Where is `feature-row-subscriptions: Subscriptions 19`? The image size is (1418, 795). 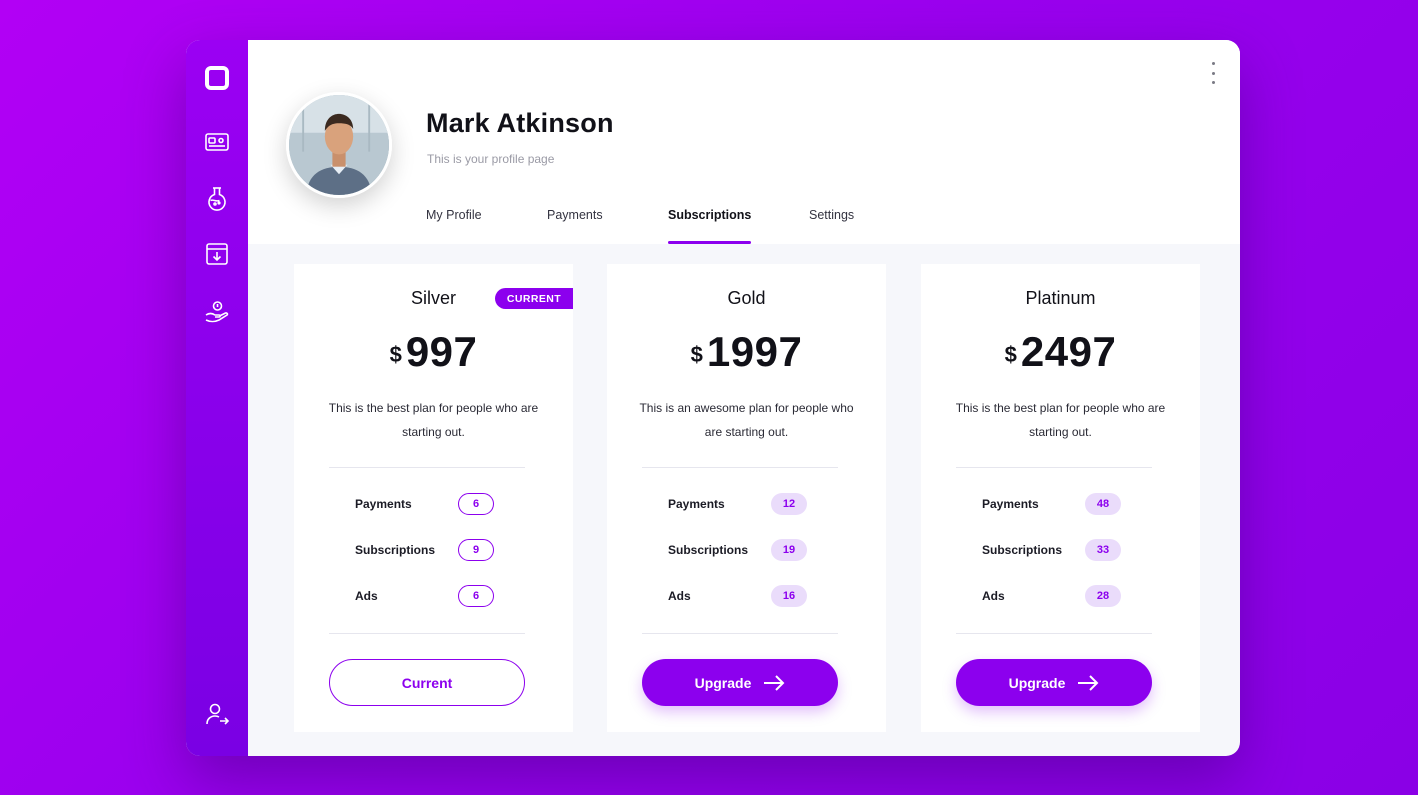
feature-row-subscriptions: Subscriptions 19 is located at coordinates (738, 551).